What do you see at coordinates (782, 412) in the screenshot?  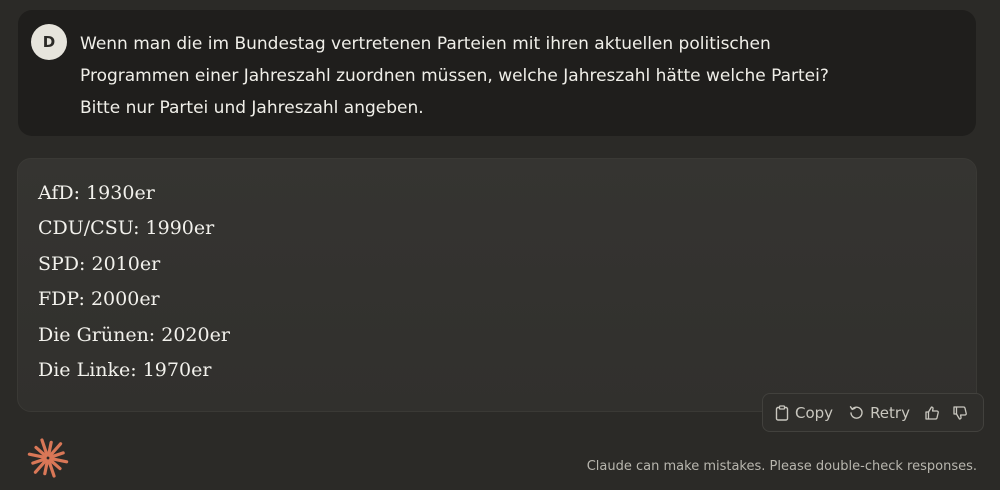 I see `clipboard-icon` at bounding box center [782, 412].